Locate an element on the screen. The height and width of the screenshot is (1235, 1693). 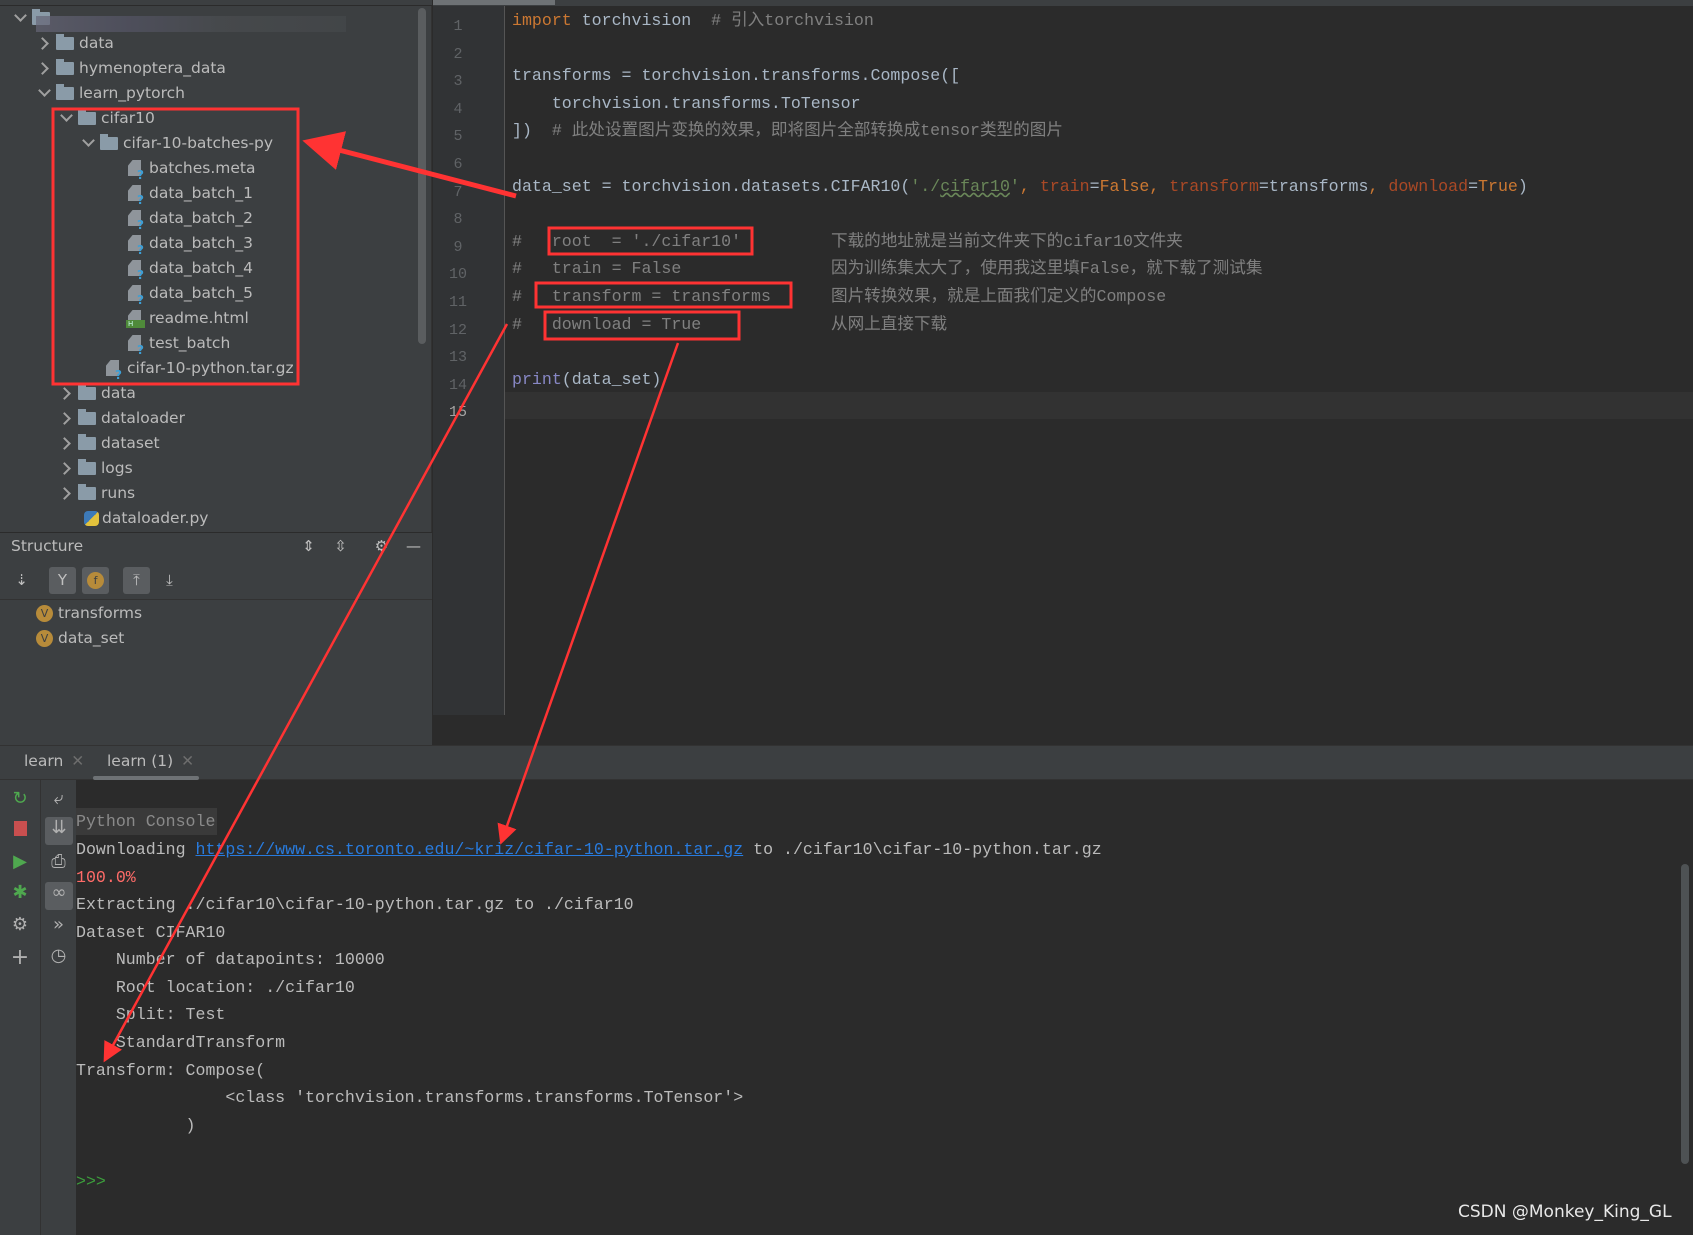
tree-item-test-batch: ? test_batch is located at coordinates (210, 344).